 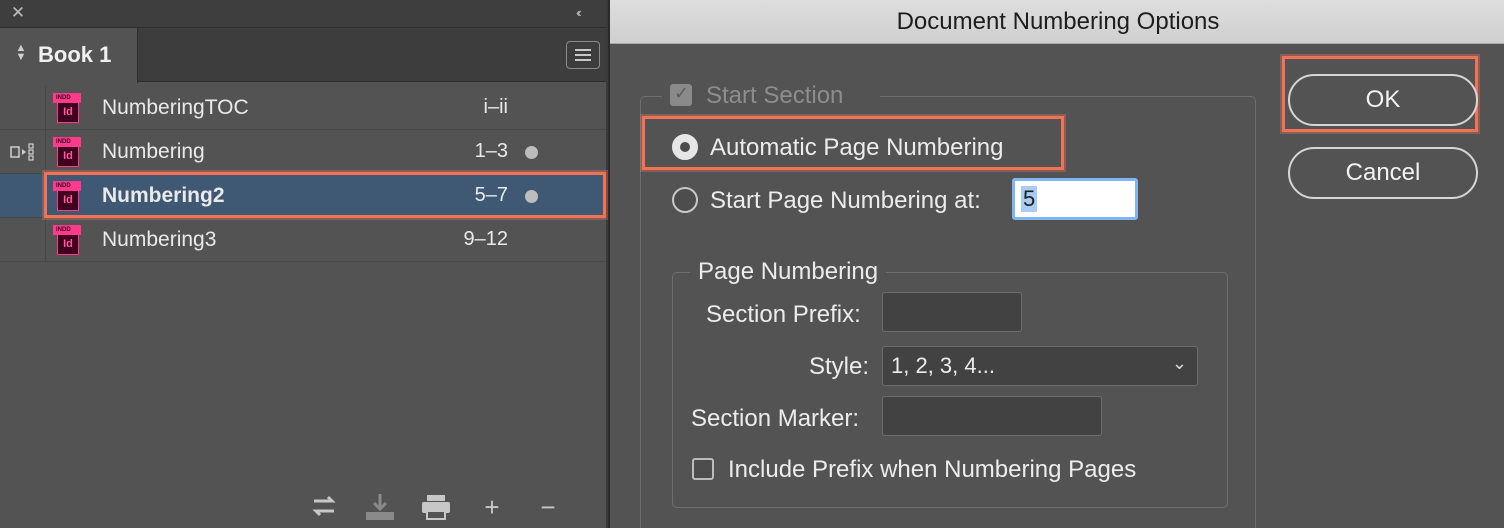 What do you see at coordinates (303, 240) in the screenshot?
I see `document-row: INDD Id Numbering3 9–12` at bounding box center [303, 240].